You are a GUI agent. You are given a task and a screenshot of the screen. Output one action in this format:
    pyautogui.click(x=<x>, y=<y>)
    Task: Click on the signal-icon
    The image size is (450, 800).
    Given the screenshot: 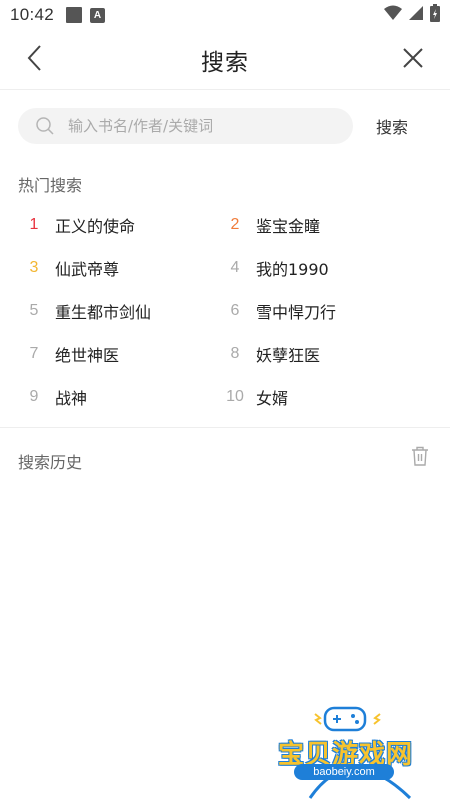 What is the action you would take?
    pyautogui.click(x=416, y=15)
    